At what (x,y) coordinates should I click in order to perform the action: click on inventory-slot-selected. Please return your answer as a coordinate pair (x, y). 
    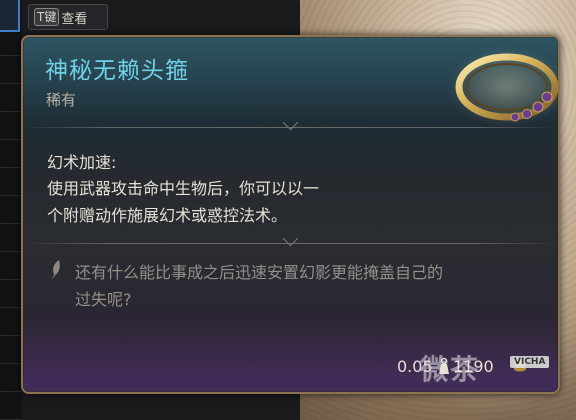
    Looking at the image, I should click on (10, 16).